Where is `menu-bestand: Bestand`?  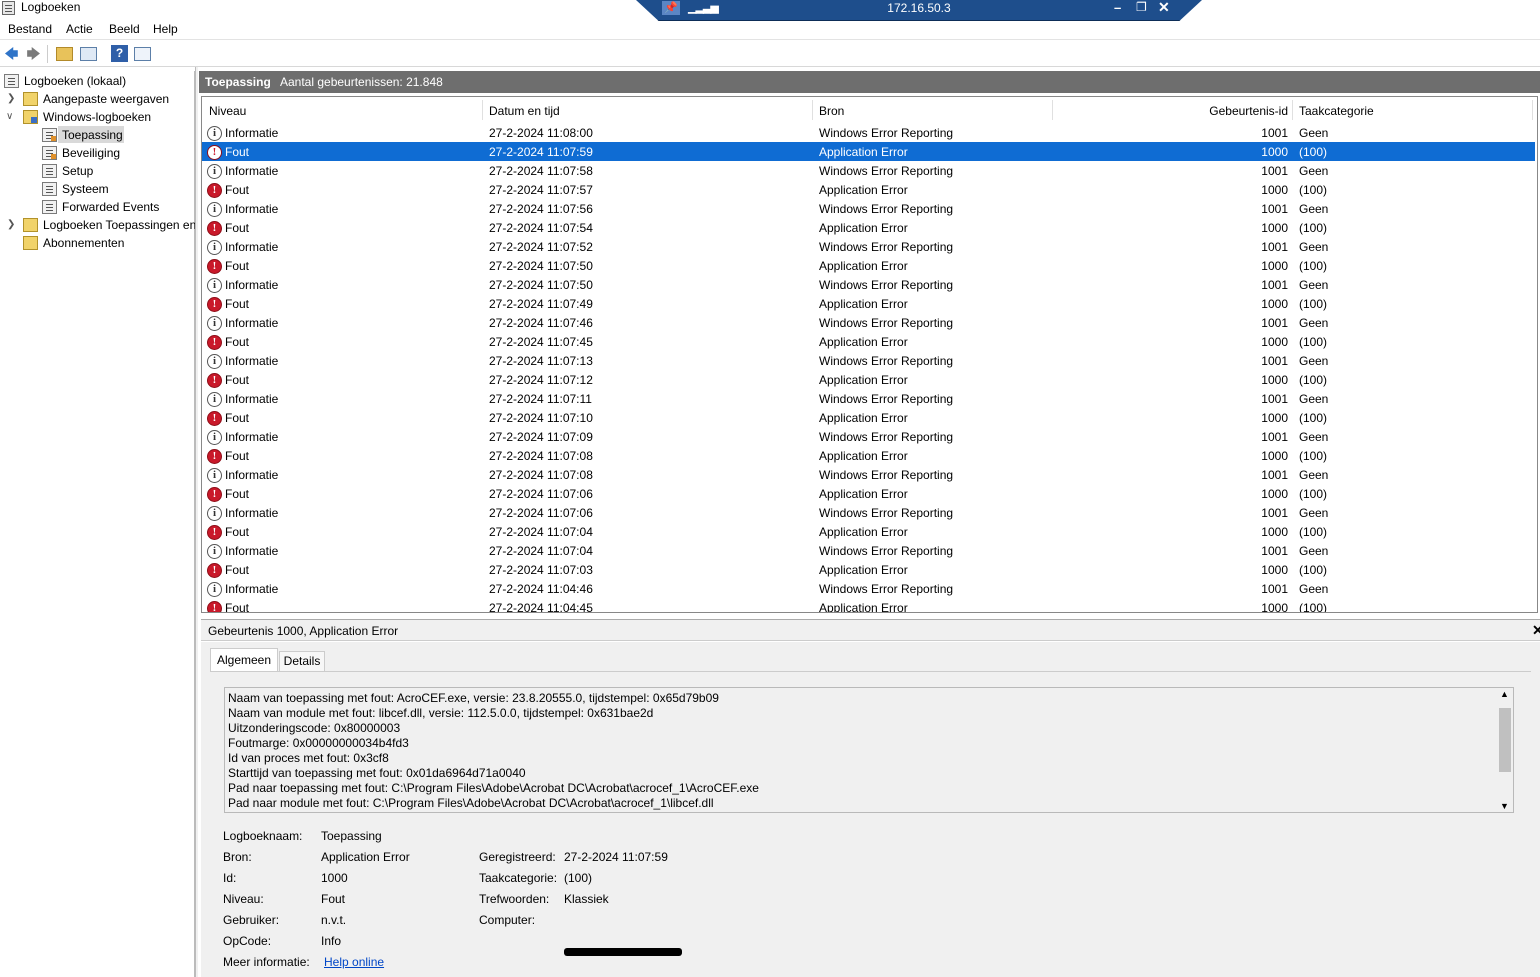
menu-bestand: Bestand is located at coordinates (30, 29).